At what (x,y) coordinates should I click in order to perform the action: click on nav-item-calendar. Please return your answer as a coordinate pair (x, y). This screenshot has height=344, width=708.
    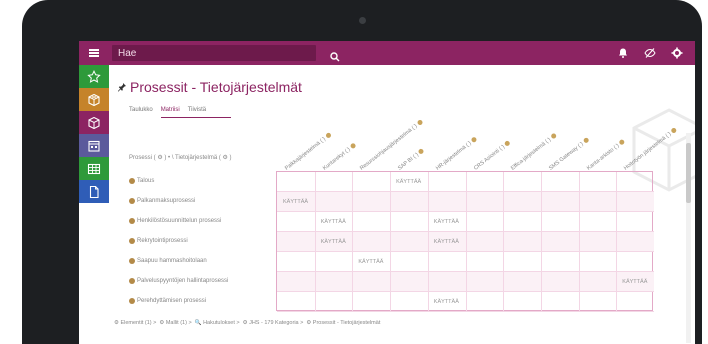
    Looking at the image, I should click on (94, 145).